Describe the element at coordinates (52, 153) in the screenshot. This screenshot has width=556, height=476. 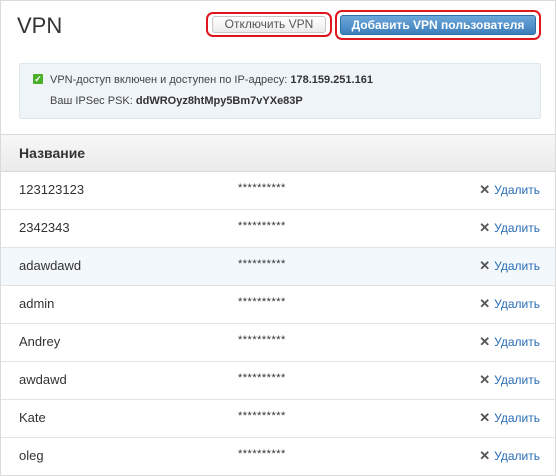
I see `column-header-name: Название` at that location.